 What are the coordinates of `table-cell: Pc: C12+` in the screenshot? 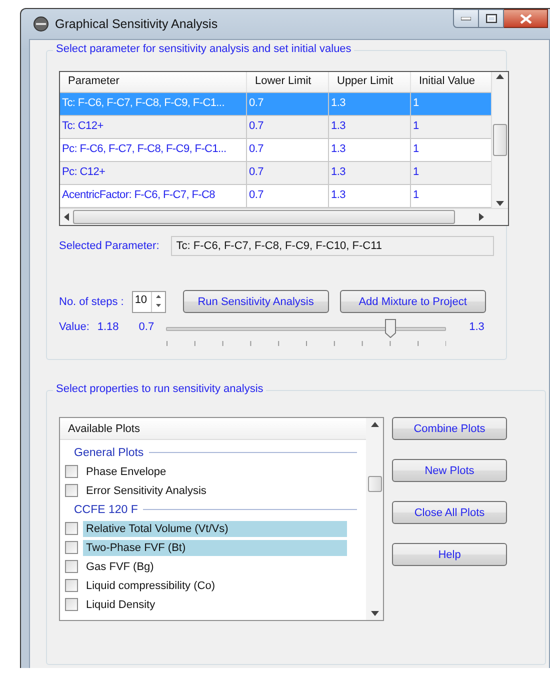 It's located at (153, 173).